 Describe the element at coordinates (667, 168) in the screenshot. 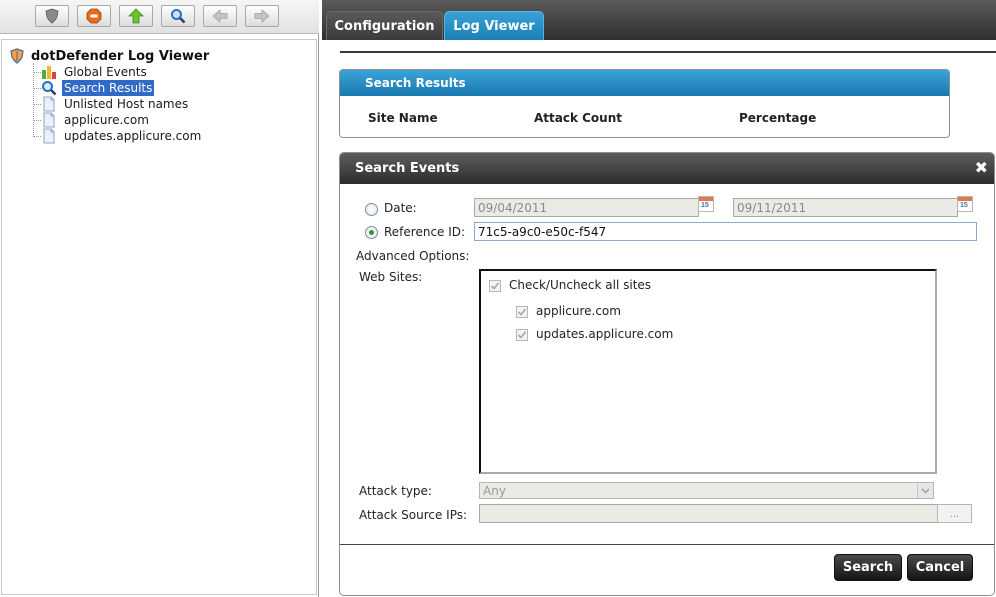

I see `dialog-header: Search Events ✖` at that location.